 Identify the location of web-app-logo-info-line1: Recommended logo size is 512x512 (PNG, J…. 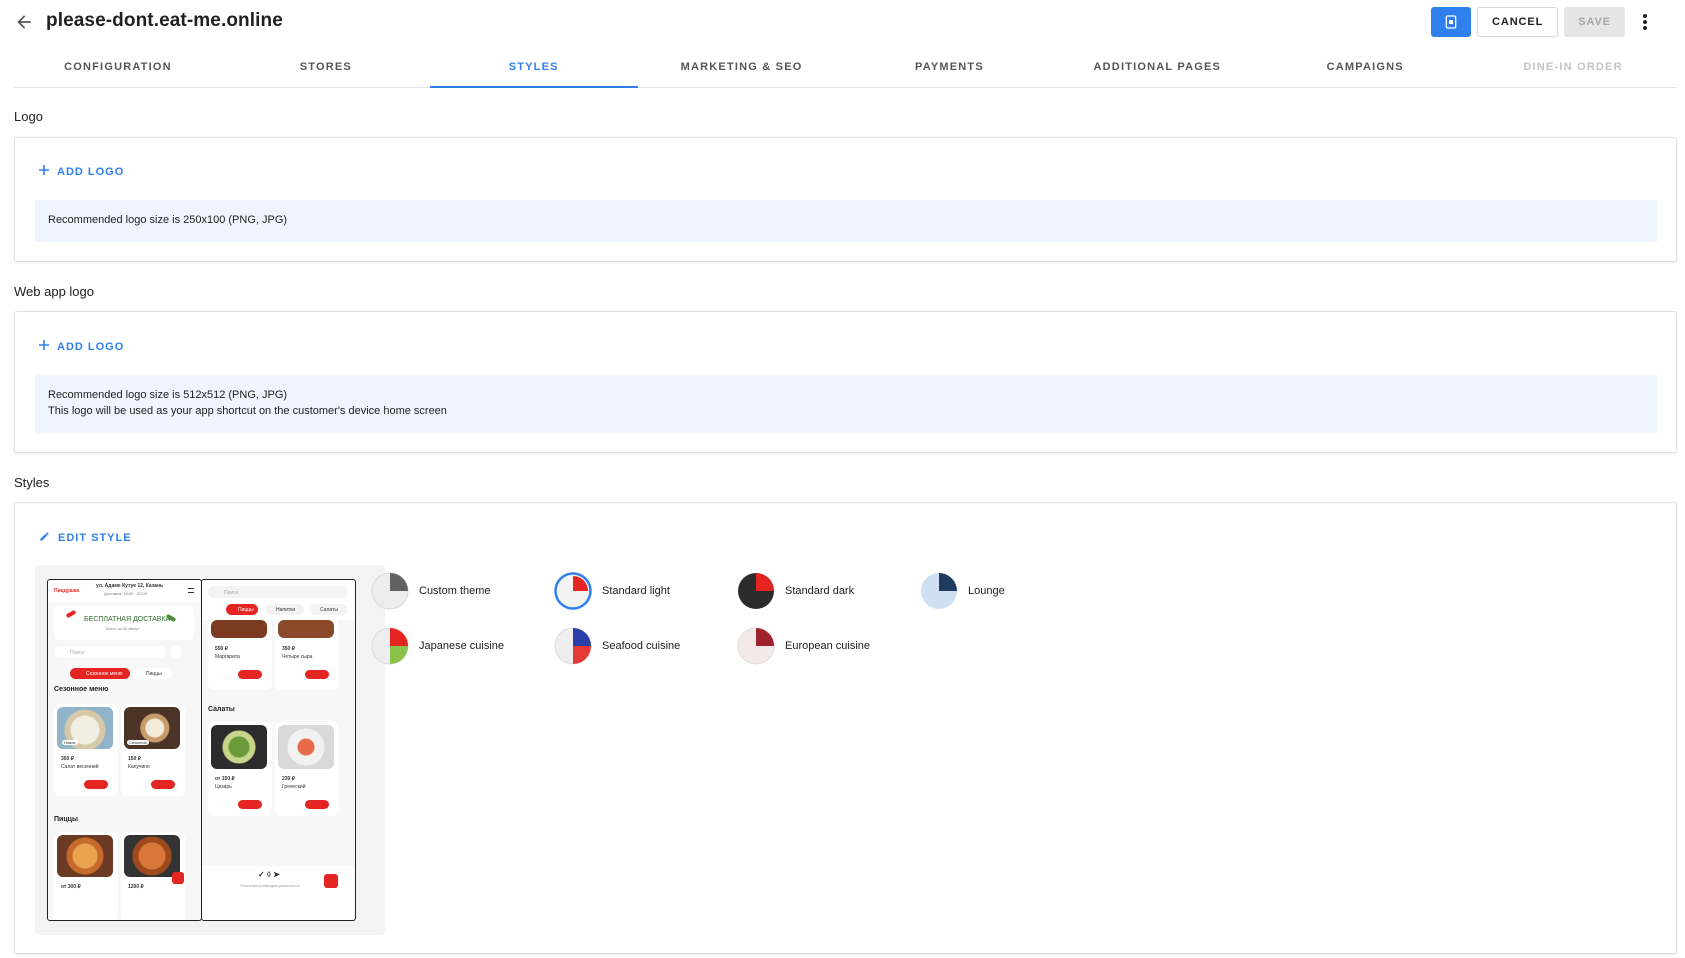
(168, 395).